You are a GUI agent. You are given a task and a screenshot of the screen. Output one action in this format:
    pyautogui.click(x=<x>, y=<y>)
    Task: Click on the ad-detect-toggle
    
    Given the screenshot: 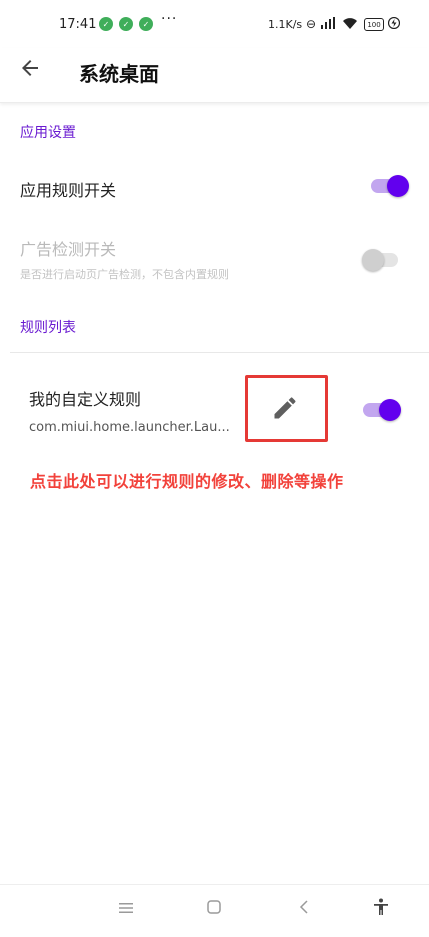 What is the action you would take?
    pyautogui.click(x=382, y=260)
    